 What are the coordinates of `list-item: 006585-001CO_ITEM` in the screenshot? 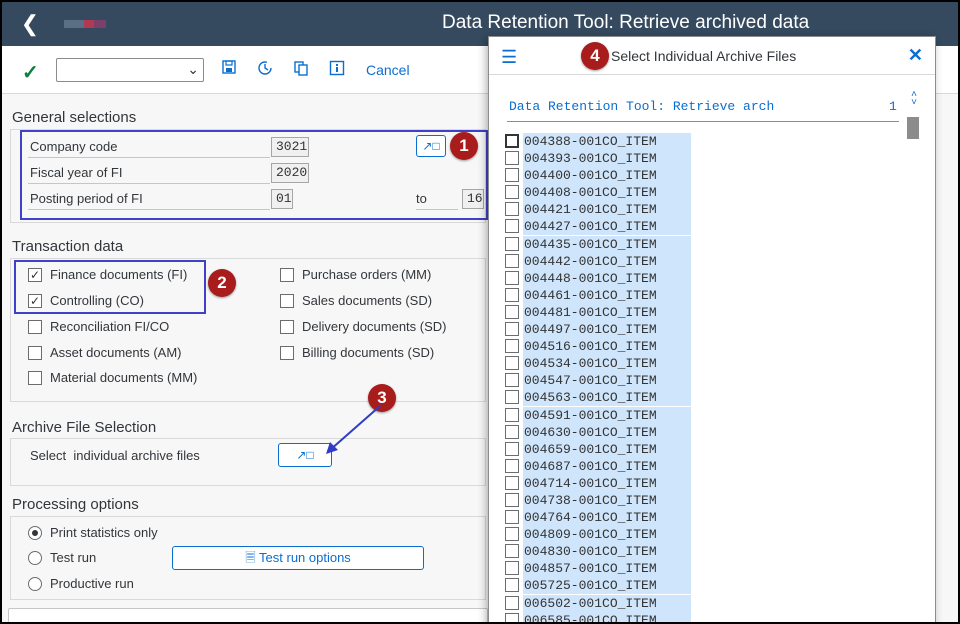 It's located at (605, 616).